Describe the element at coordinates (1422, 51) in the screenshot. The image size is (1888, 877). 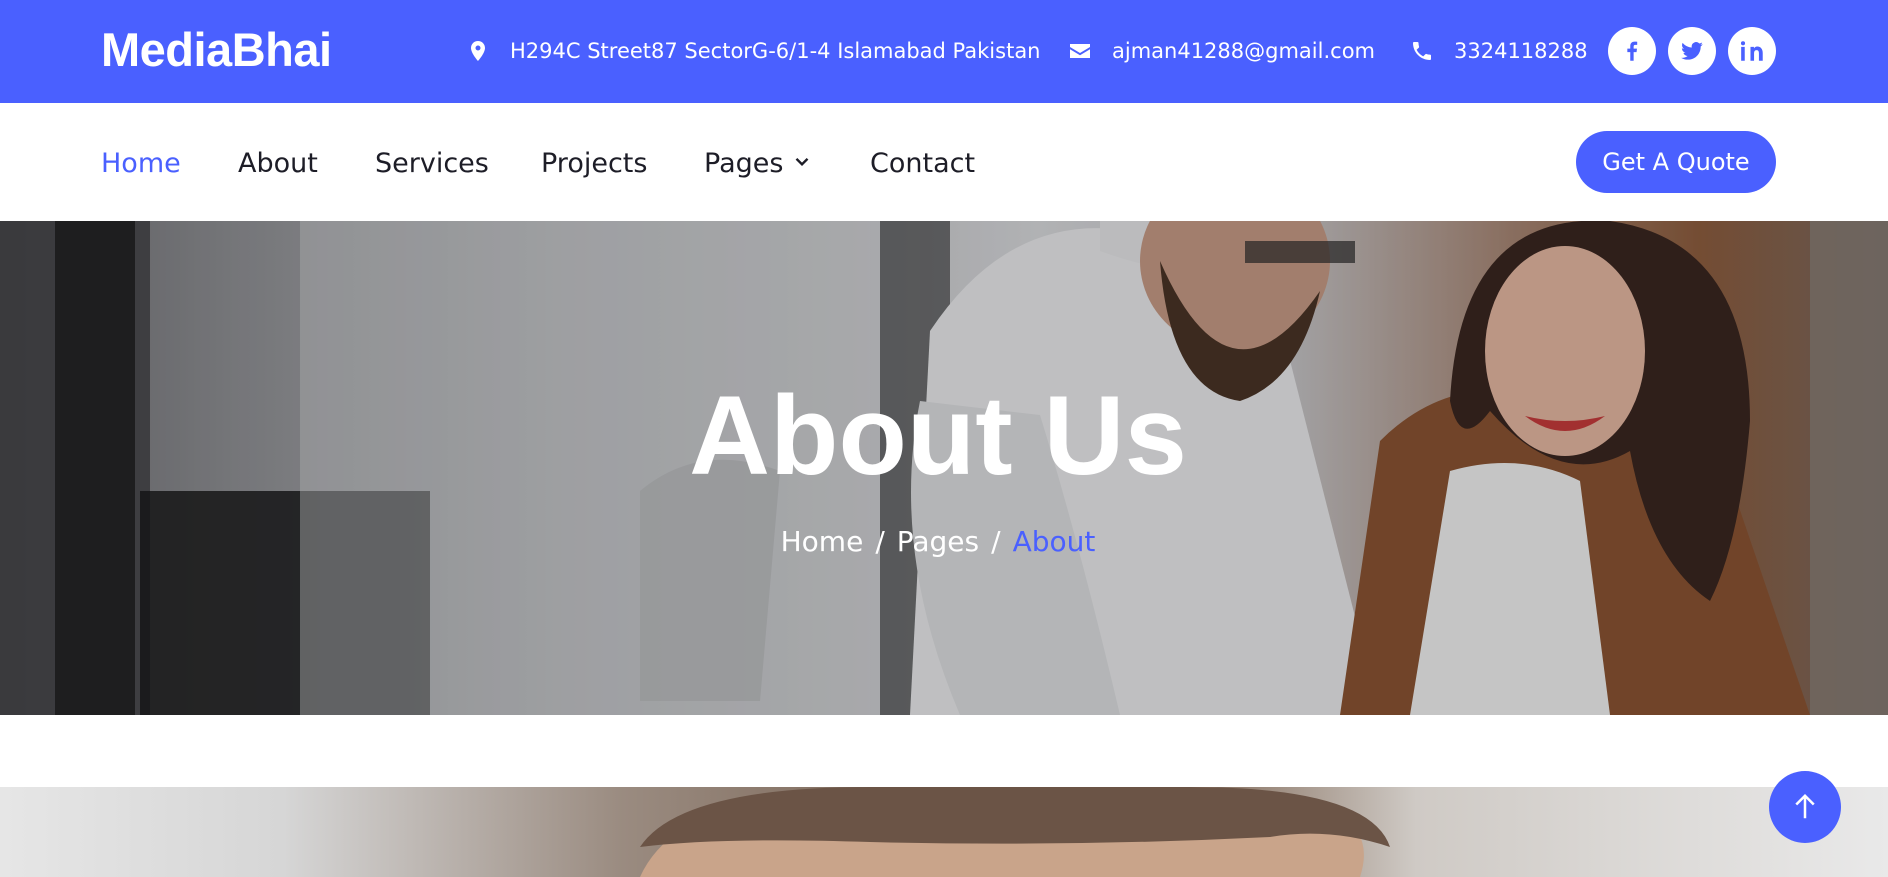
I see `phone-icon` at that location.